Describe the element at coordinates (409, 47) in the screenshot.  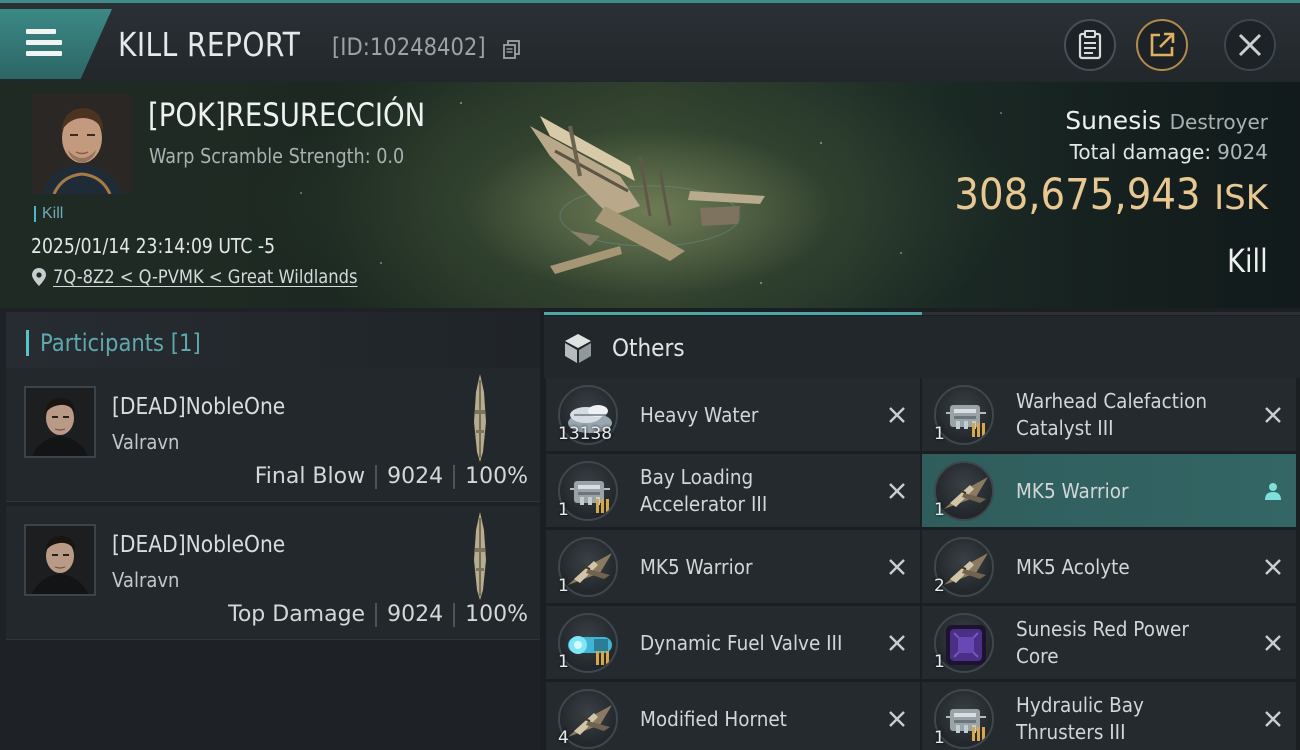
I see `report-id: [ID:10248402]` at that location.